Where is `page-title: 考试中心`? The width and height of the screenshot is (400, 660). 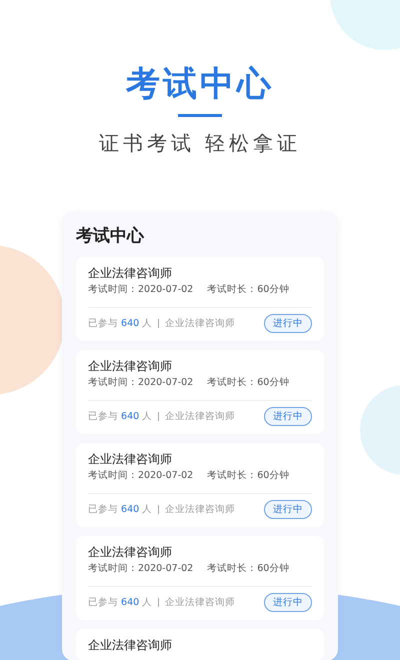 page-title: 考试中心 is located at coordinates (200, 84).